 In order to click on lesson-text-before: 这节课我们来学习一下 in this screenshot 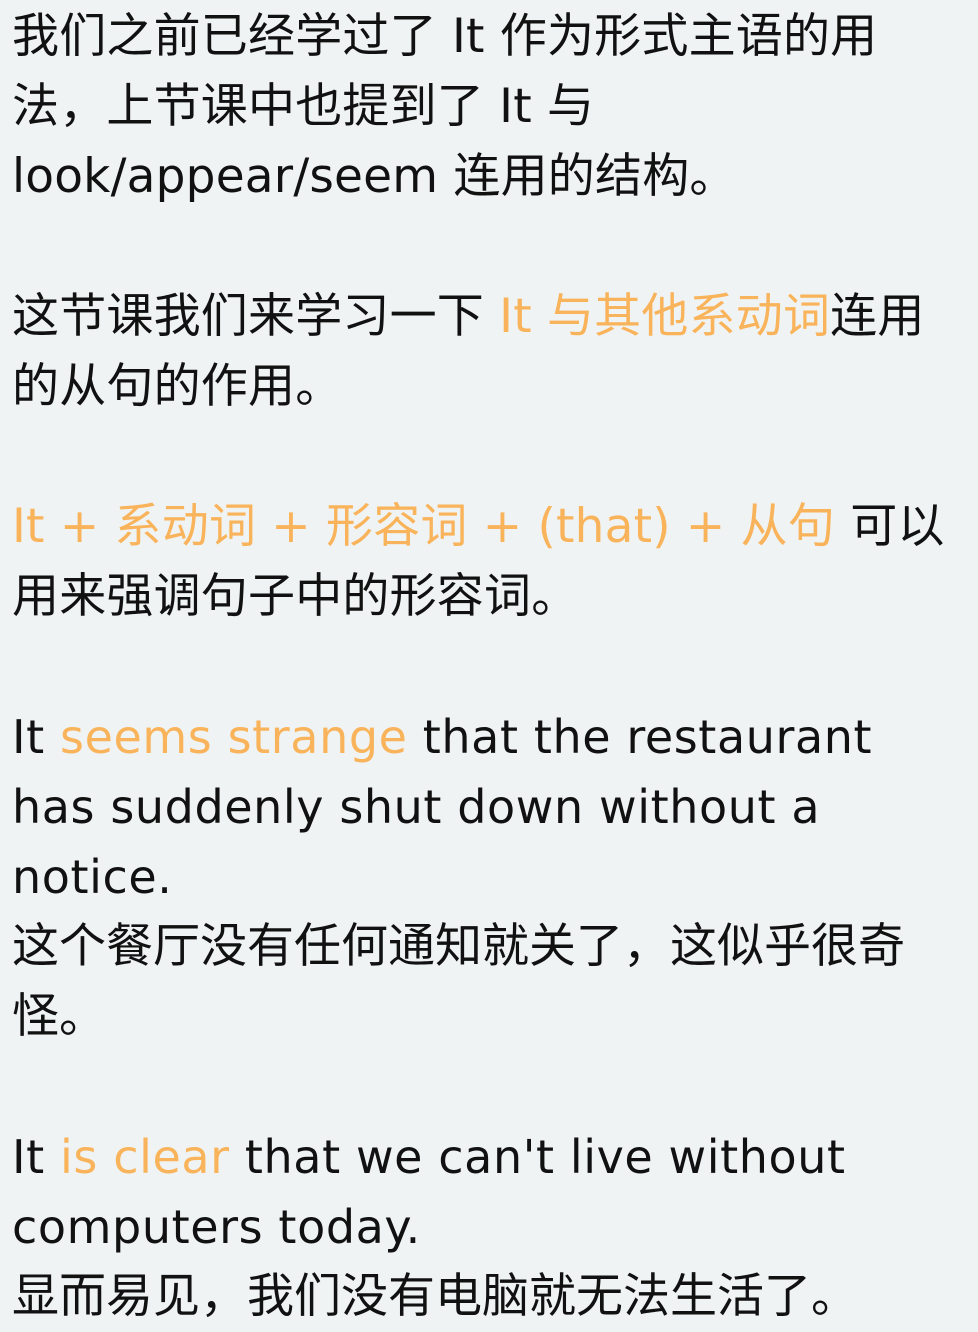, I will do `click(256, 316)`.